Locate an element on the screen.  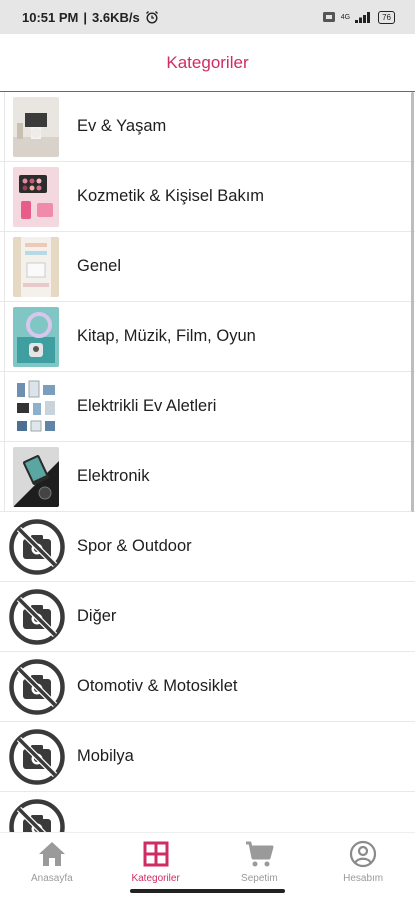
nav-account-label: Hesabım is located at coordinates (363, 878).